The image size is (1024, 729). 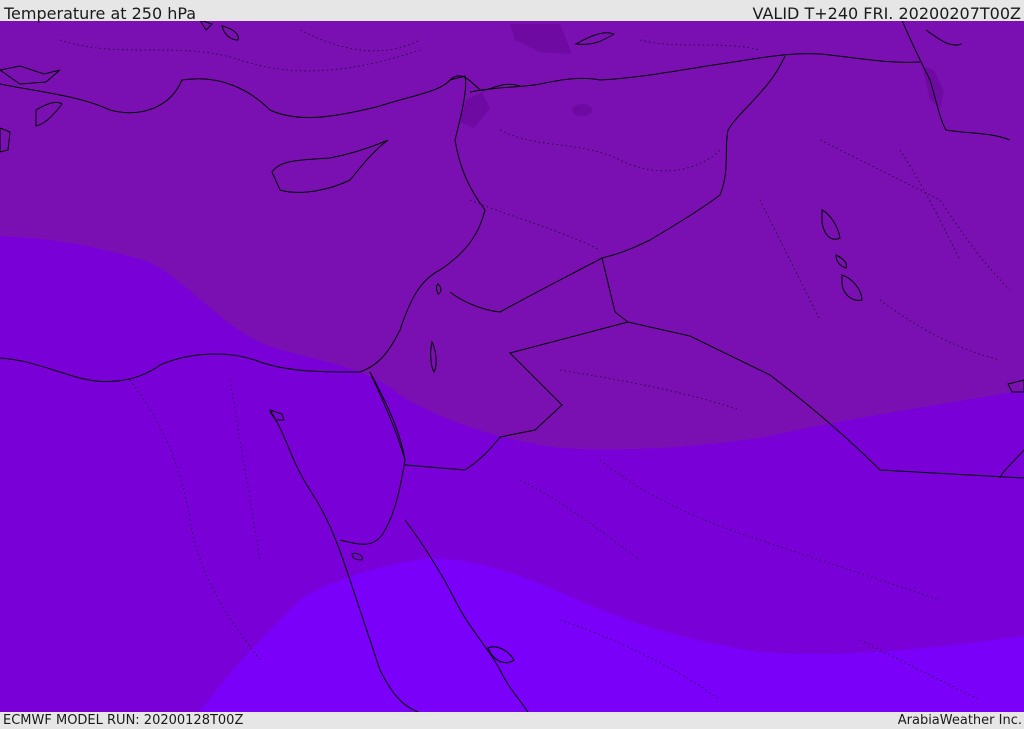 I want to click on valid-time: VALID T+240 FRI. 20200207T00Z, so click(x=886, y=13).